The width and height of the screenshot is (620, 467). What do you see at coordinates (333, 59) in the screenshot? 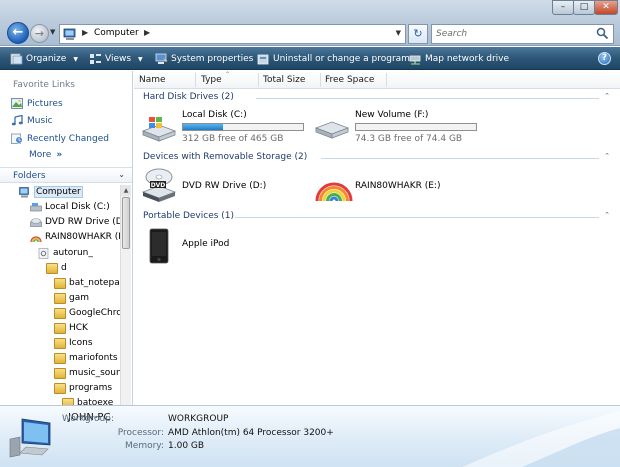
I see `uninstall-program-button: Uninstall or change a program` at bounding box center [333, 59].